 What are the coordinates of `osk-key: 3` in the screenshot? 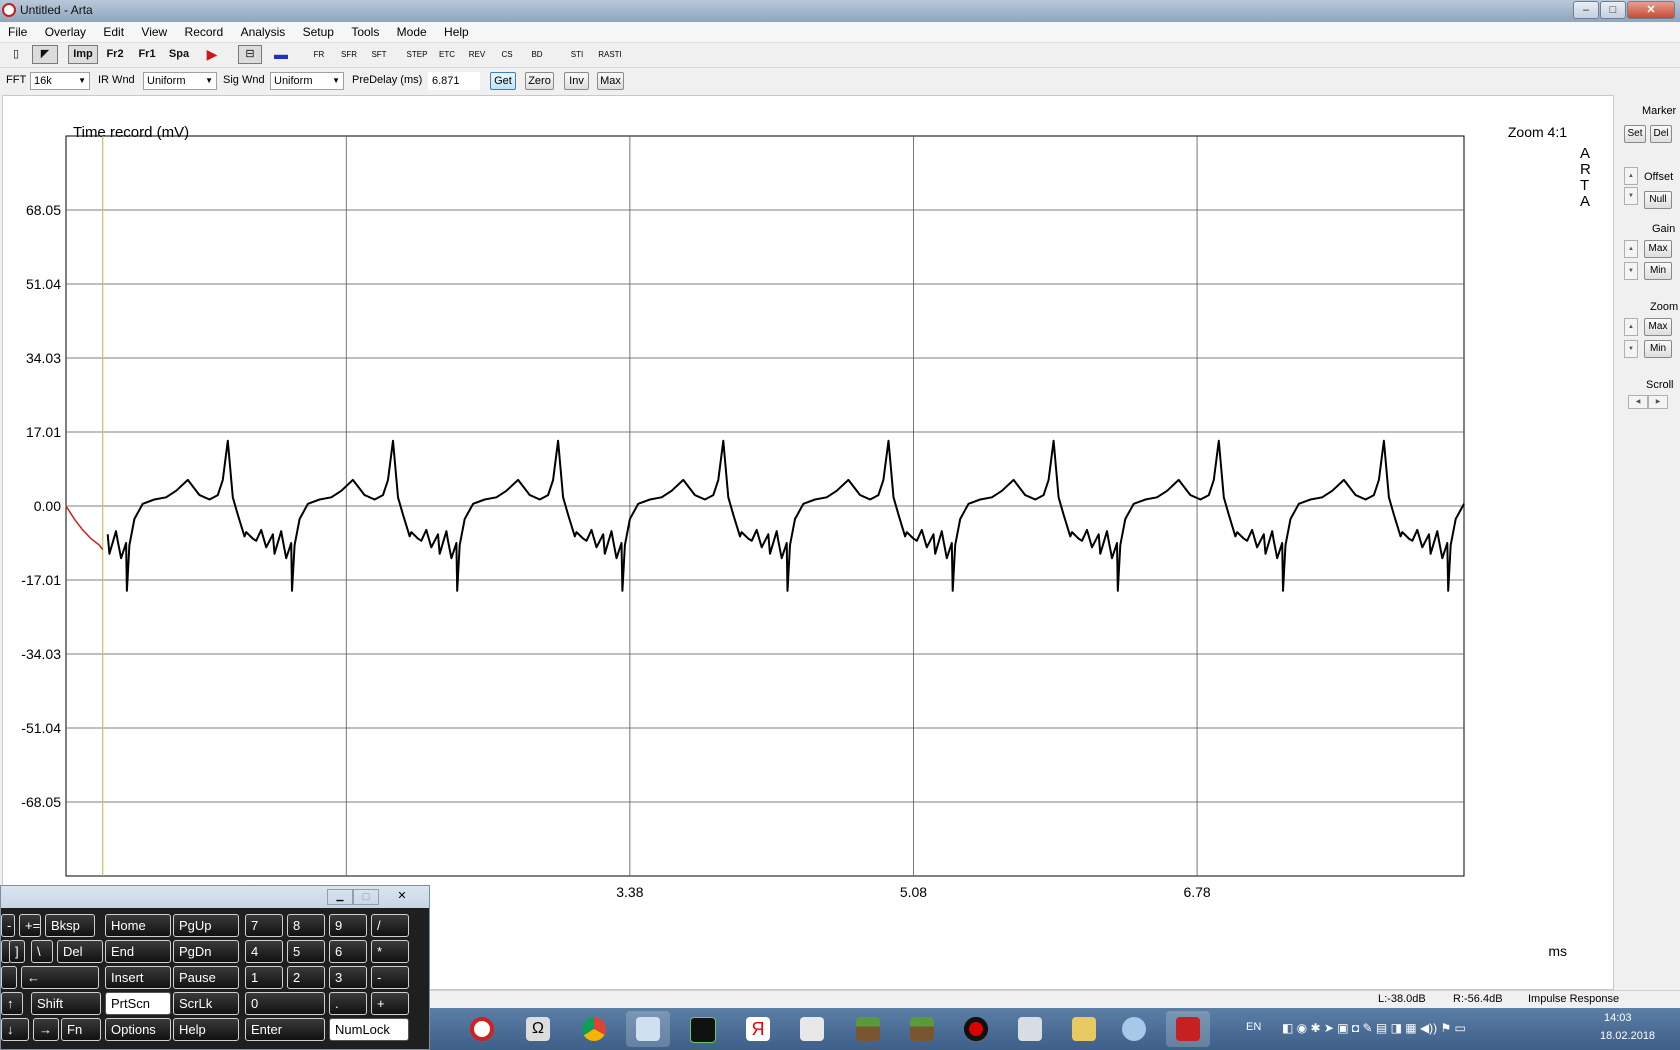 It's located at (348, 977).